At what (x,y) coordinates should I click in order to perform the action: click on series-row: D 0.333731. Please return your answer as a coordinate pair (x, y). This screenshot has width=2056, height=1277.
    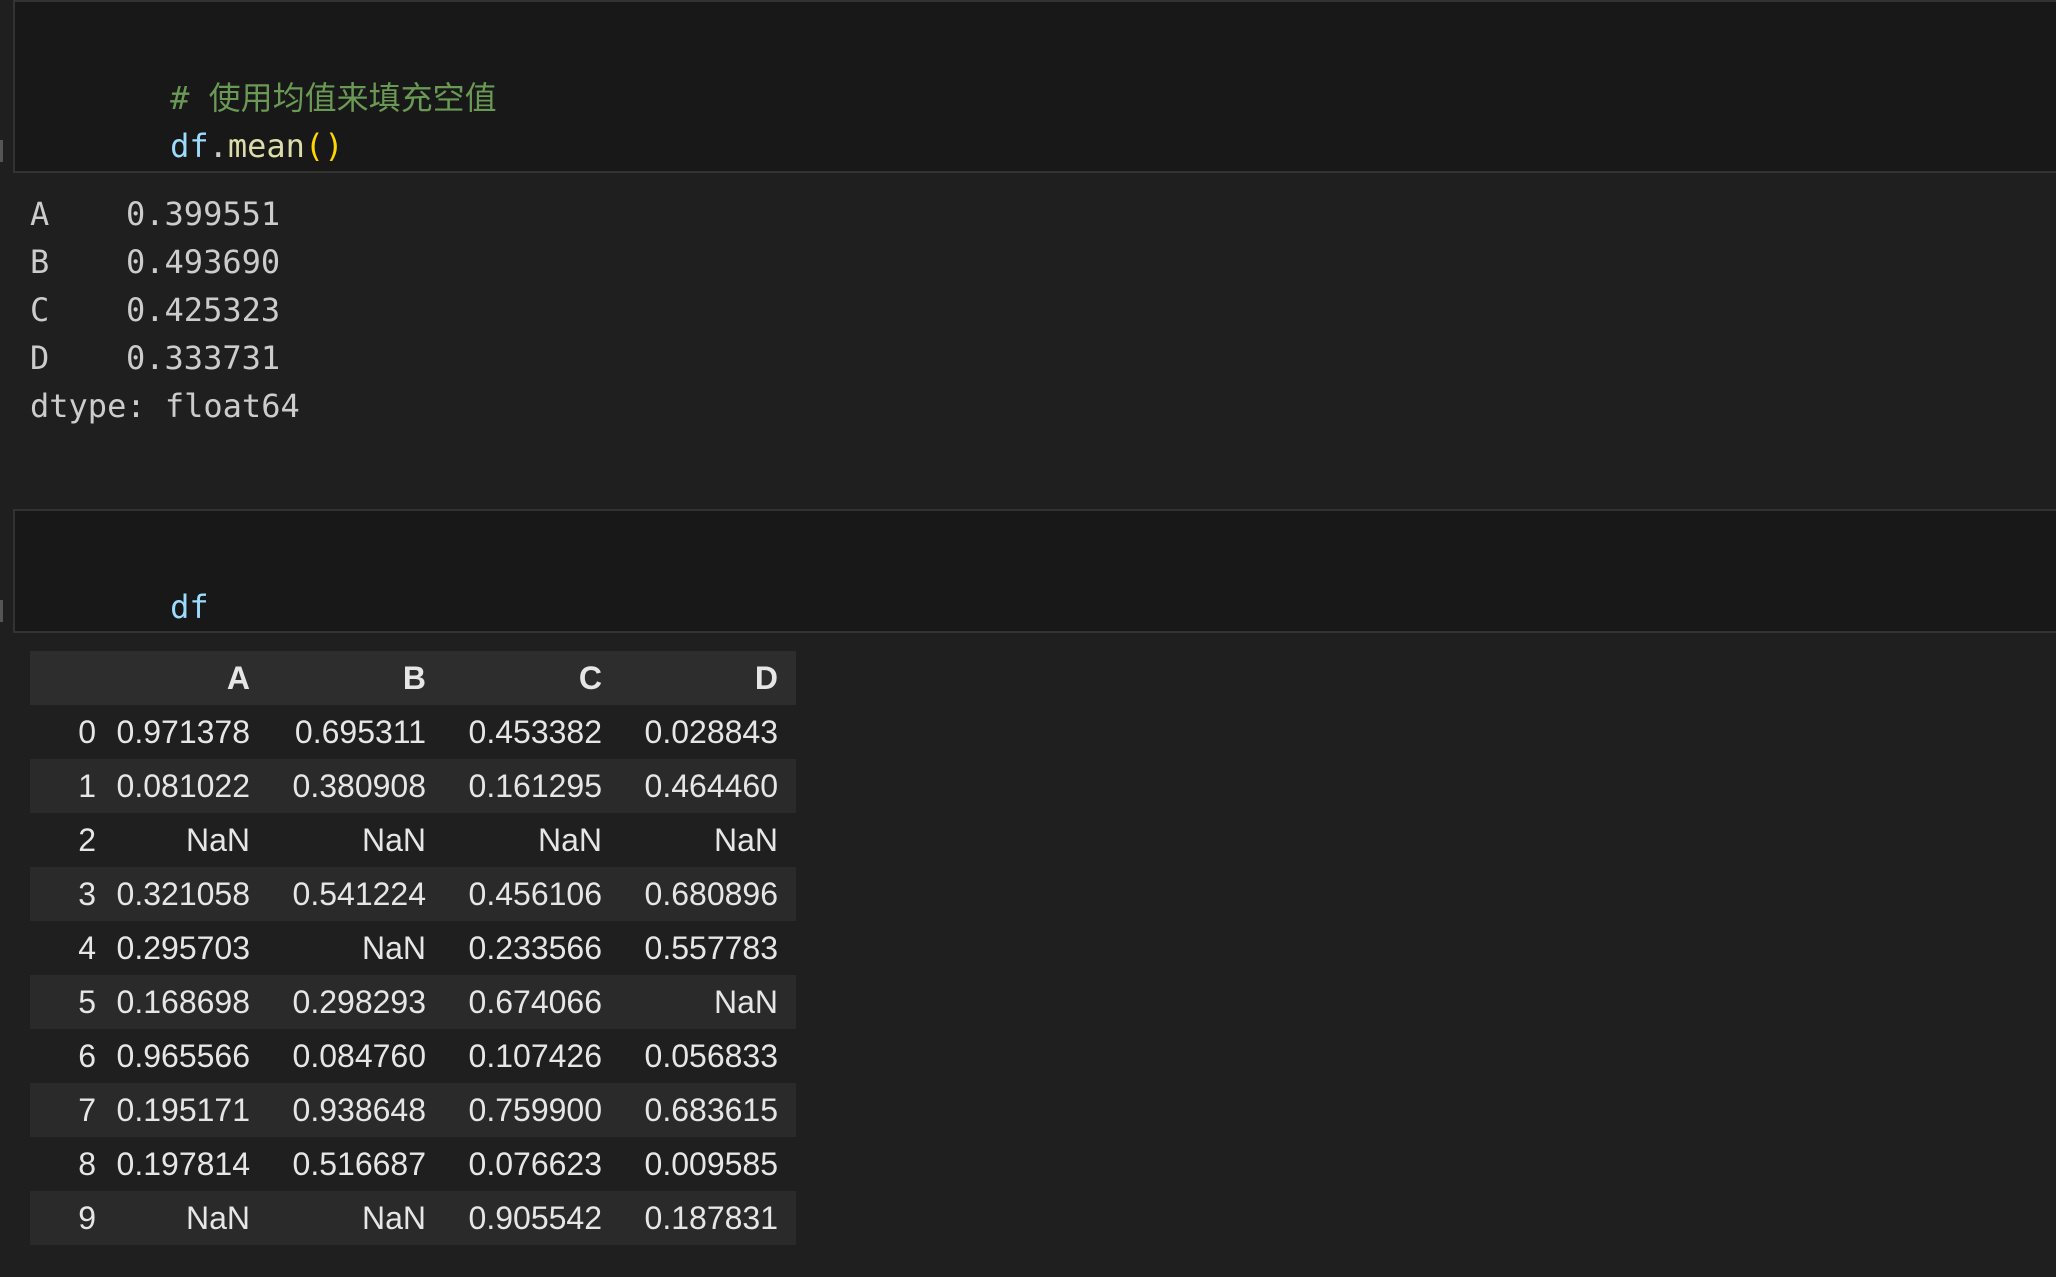
    Looking at the image, I should click on (165, 358).